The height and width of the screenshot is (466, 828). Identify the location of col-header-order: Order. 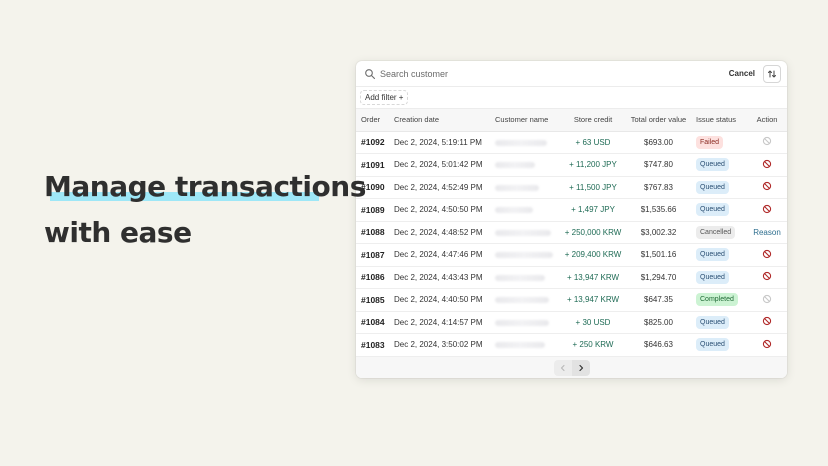
(372, 120).